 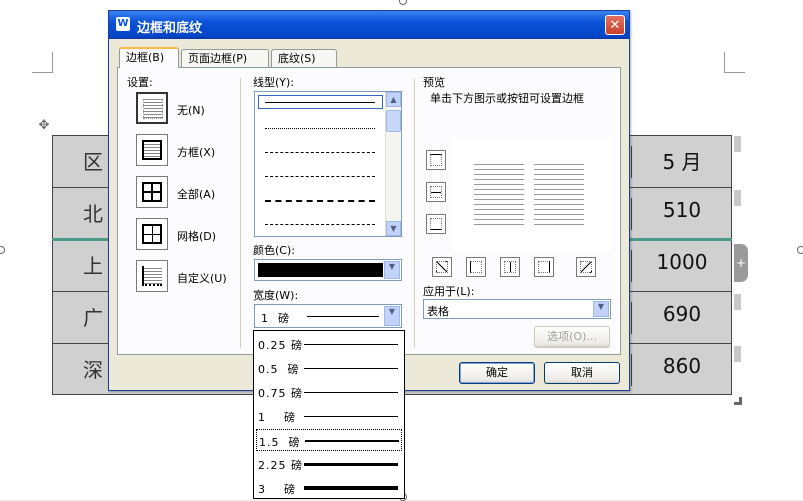 I want to click on scroll-down-icon: ▼, so click(x=393, y=228).